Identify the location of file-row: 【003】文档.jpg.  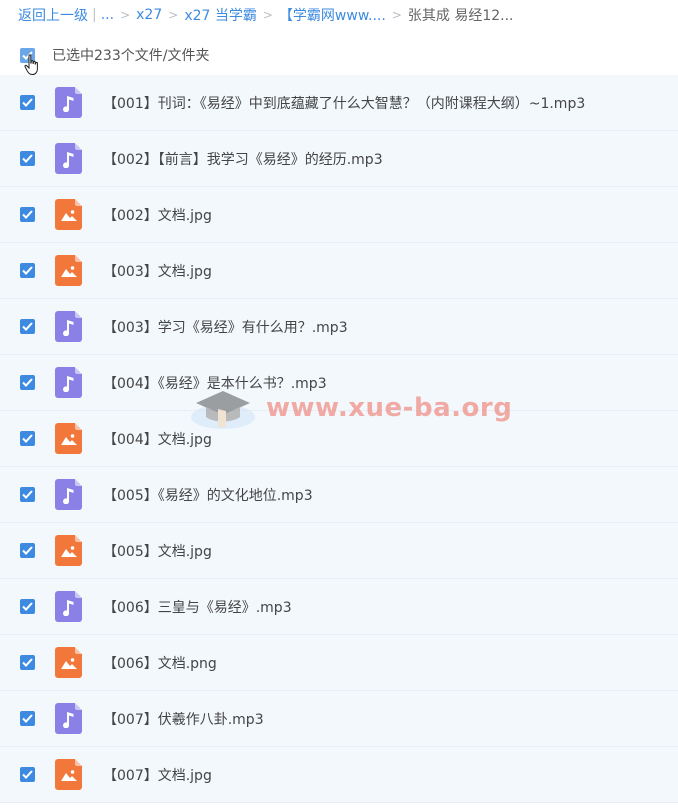
(339, 271).